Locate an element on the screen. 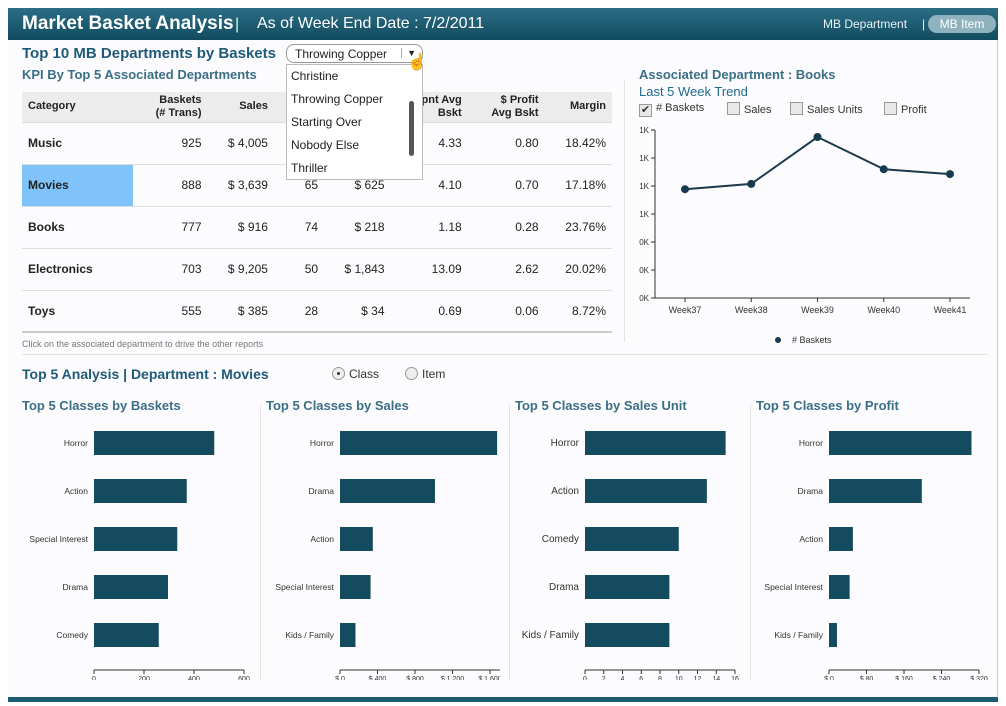 The image size is (1006, 706). table-cell: 0.06 is located at coordinates (506, 311).